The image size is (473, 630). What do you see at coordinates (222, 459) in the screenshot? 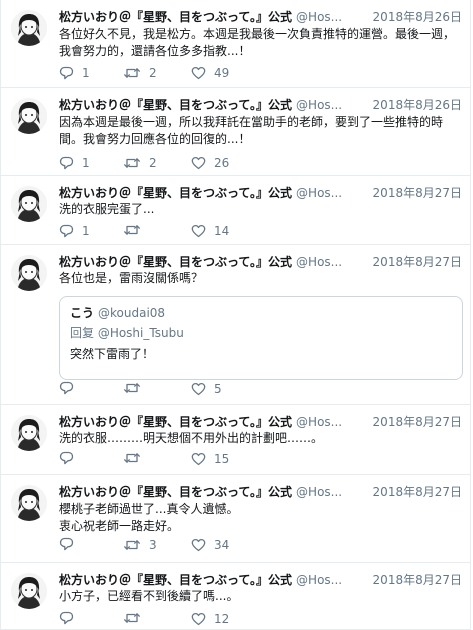
I see `like-count: 15` at bounding box center [222, 459].